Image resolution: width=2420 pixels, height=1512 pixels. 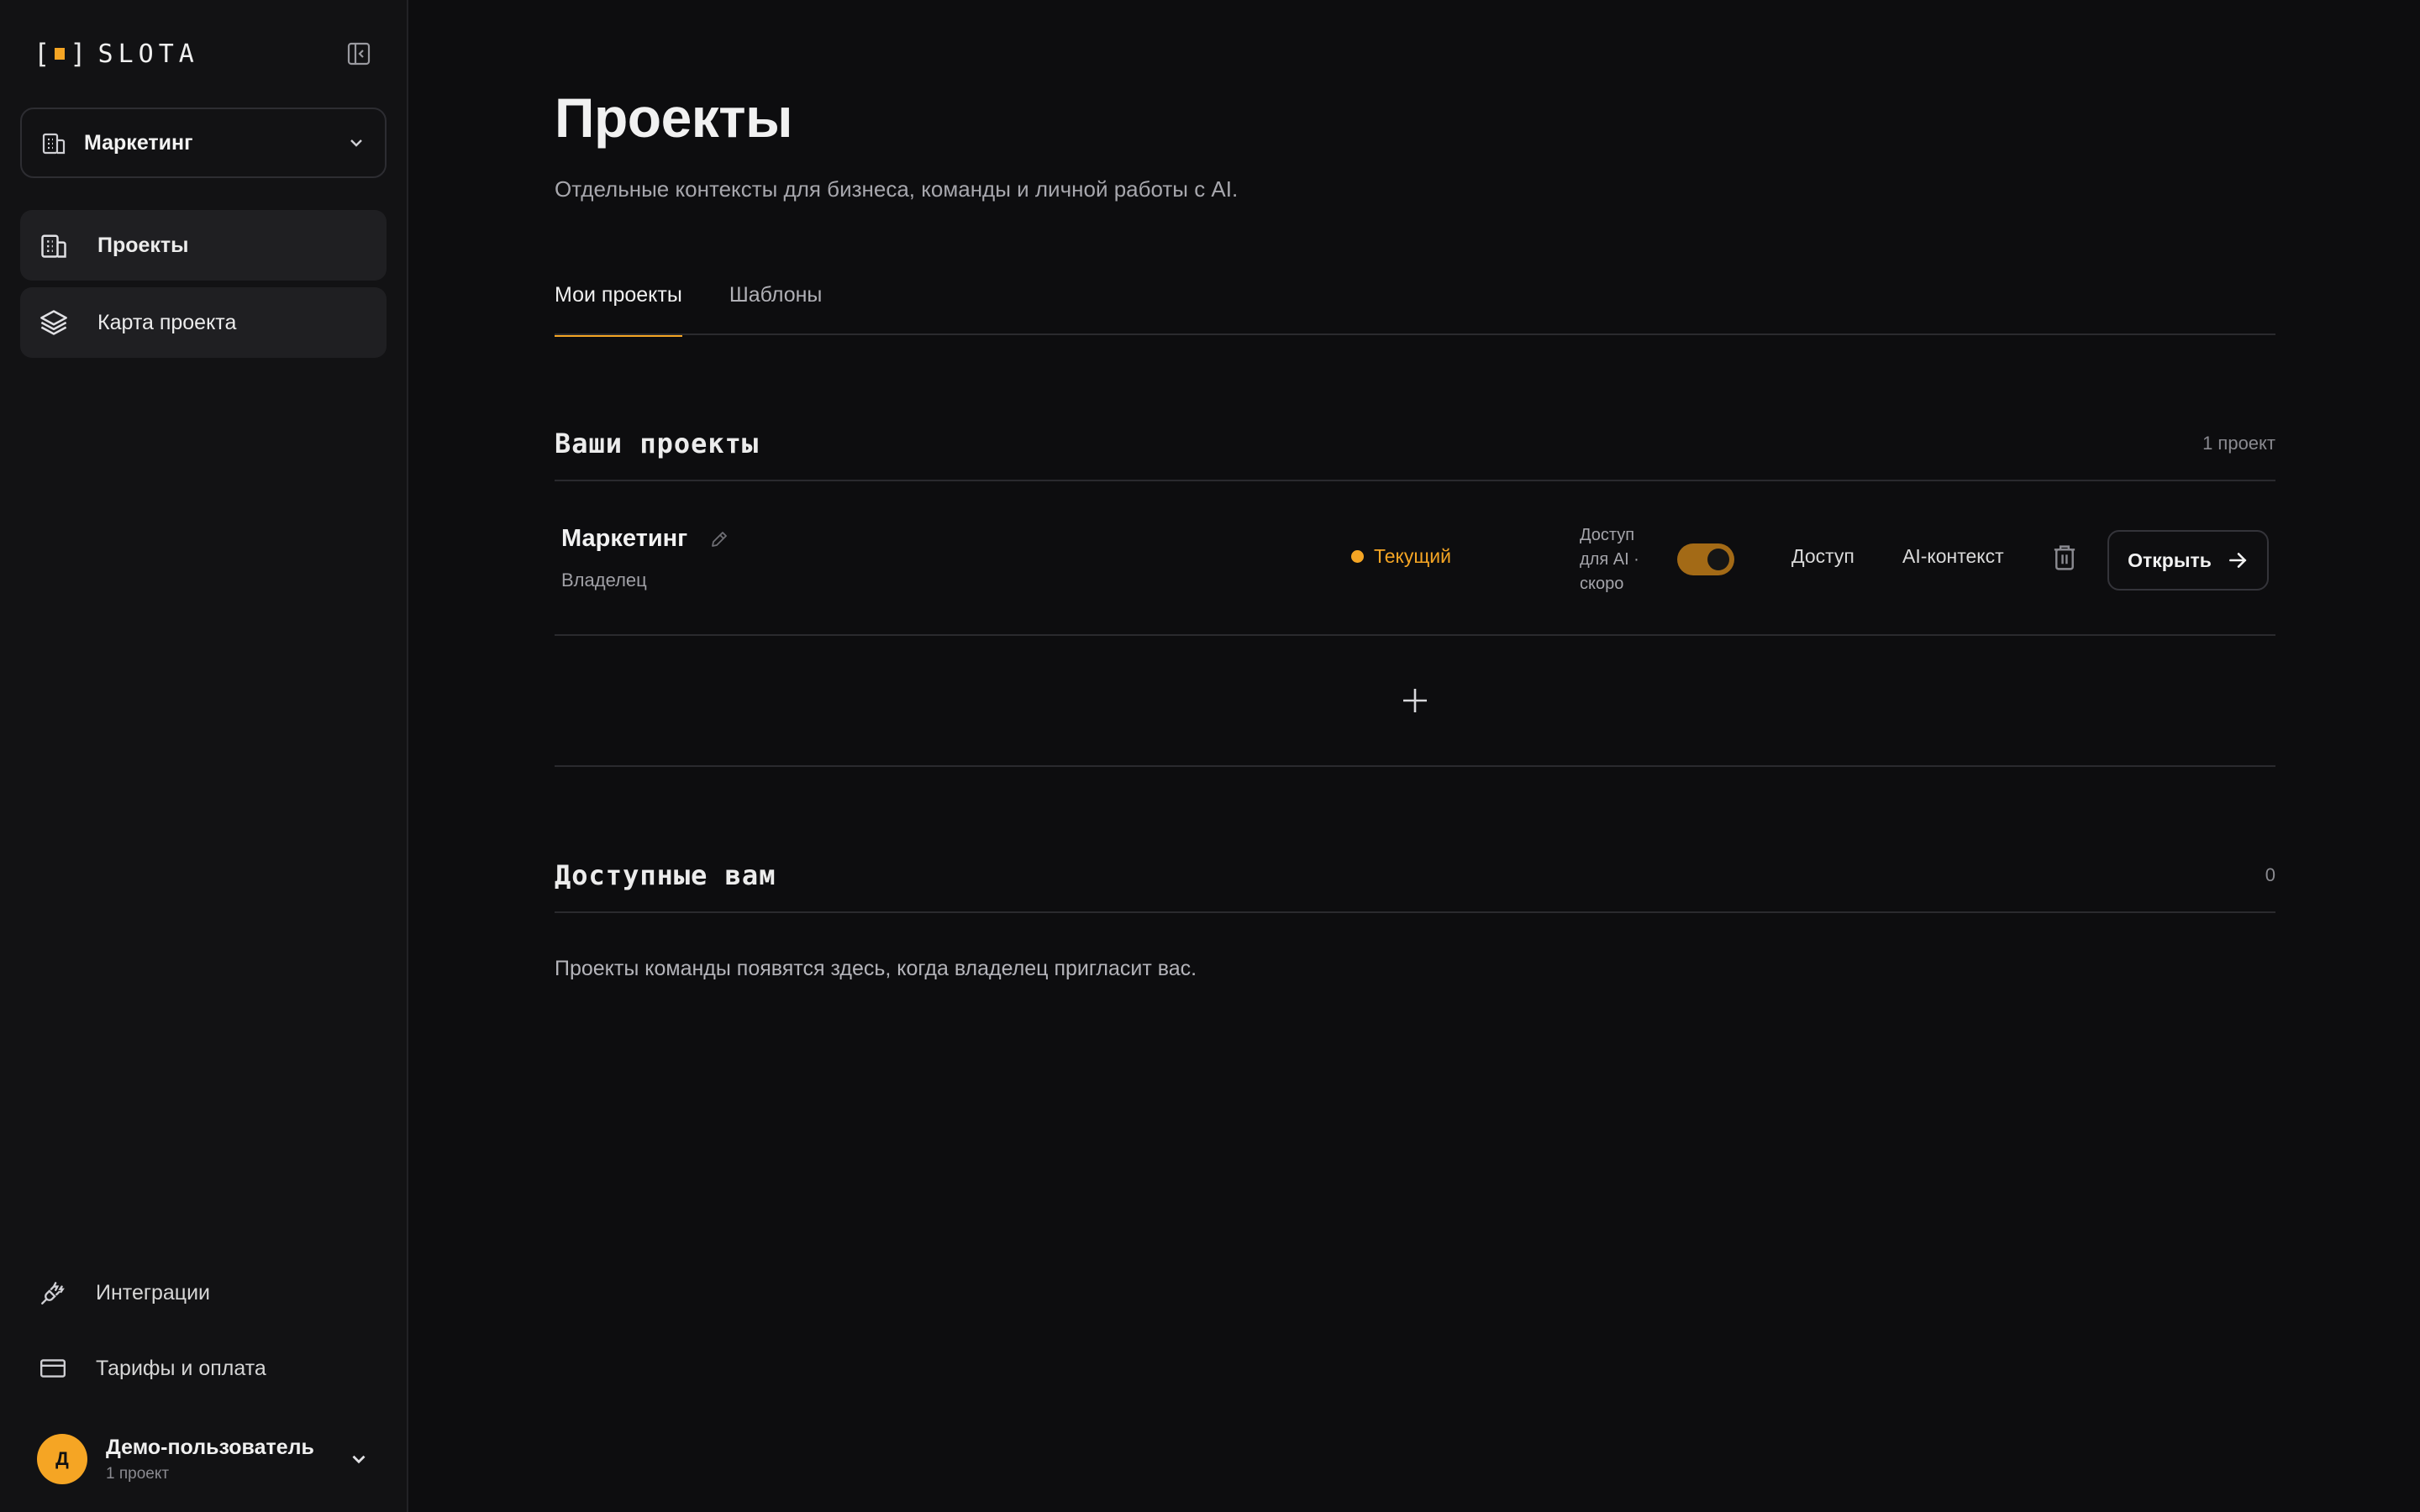 I want to click on open-button-label: Открыть, so click(x=2170, y=560).